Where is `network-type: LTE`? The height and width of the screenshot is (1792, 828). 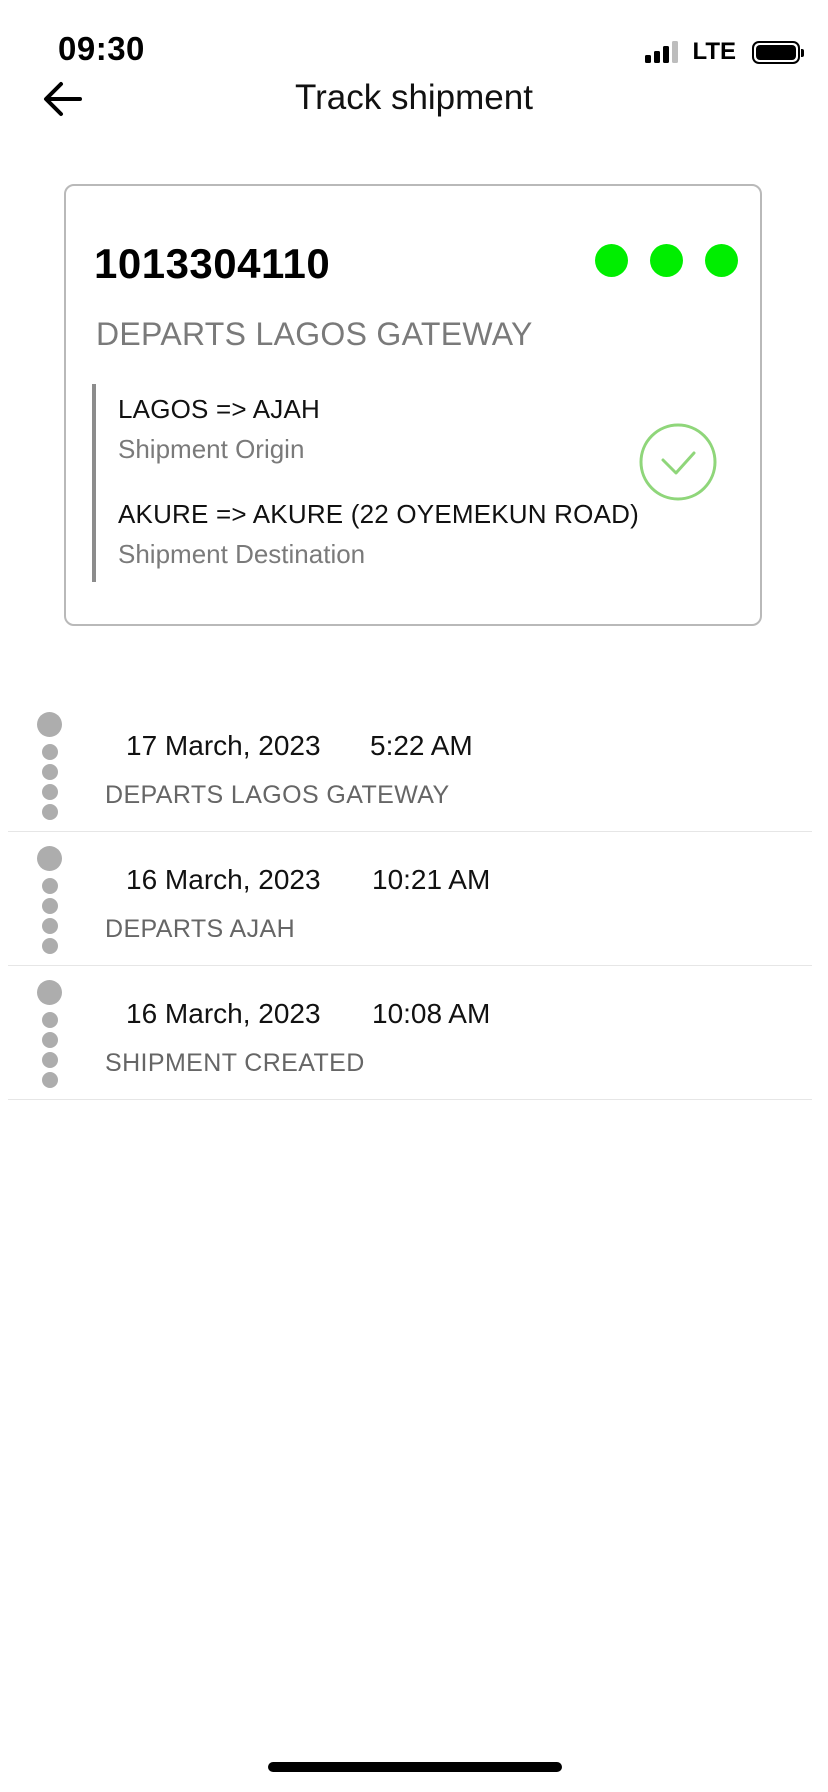 network-type: LTE is located at coordinates (714, 51).